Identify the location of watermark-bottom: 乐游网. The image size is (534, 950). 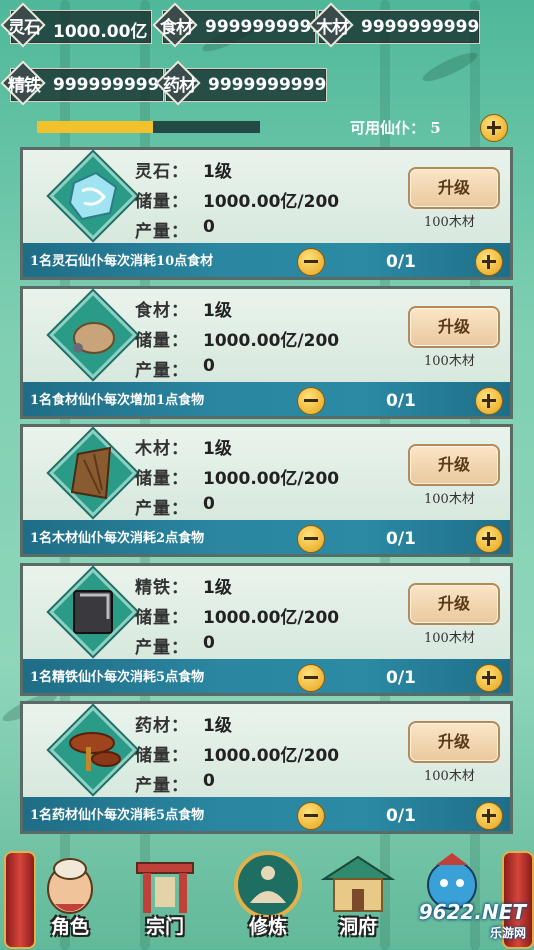
(507, 933).